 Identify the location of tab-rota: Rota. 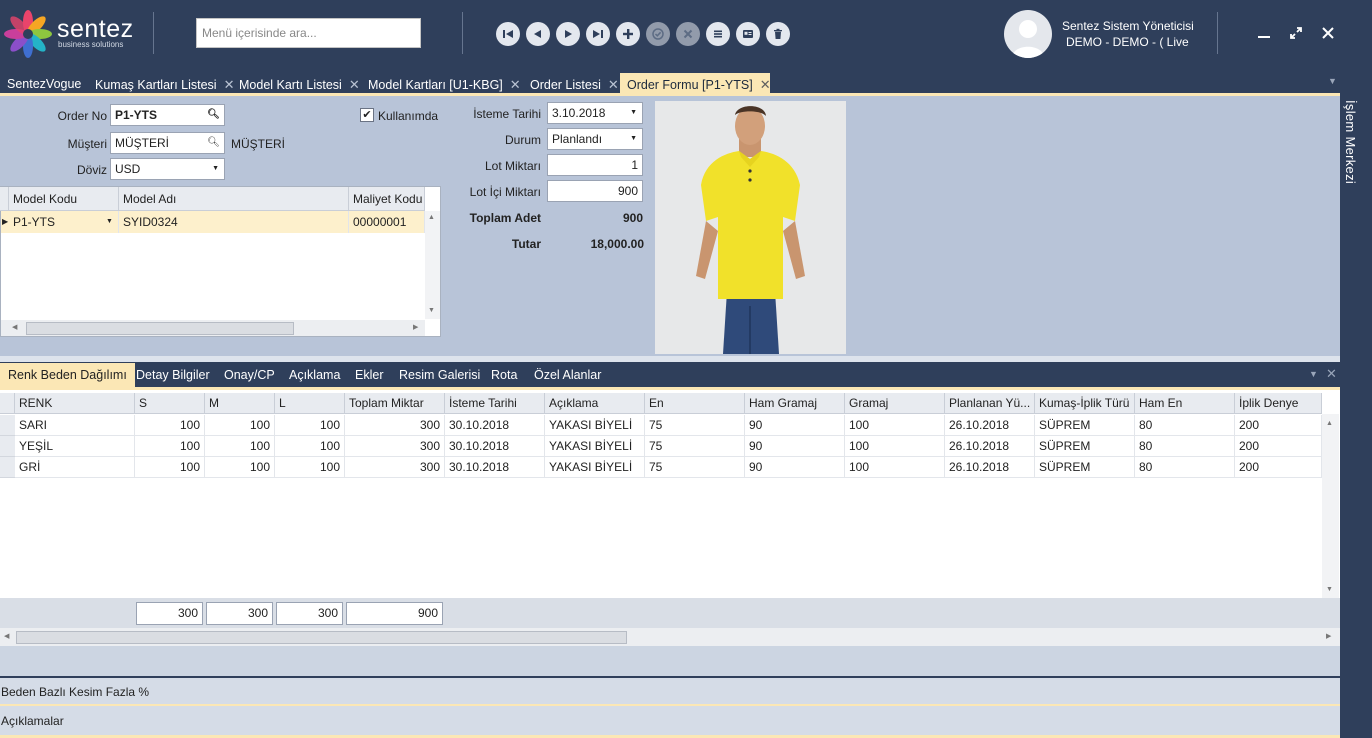
(504, 375).